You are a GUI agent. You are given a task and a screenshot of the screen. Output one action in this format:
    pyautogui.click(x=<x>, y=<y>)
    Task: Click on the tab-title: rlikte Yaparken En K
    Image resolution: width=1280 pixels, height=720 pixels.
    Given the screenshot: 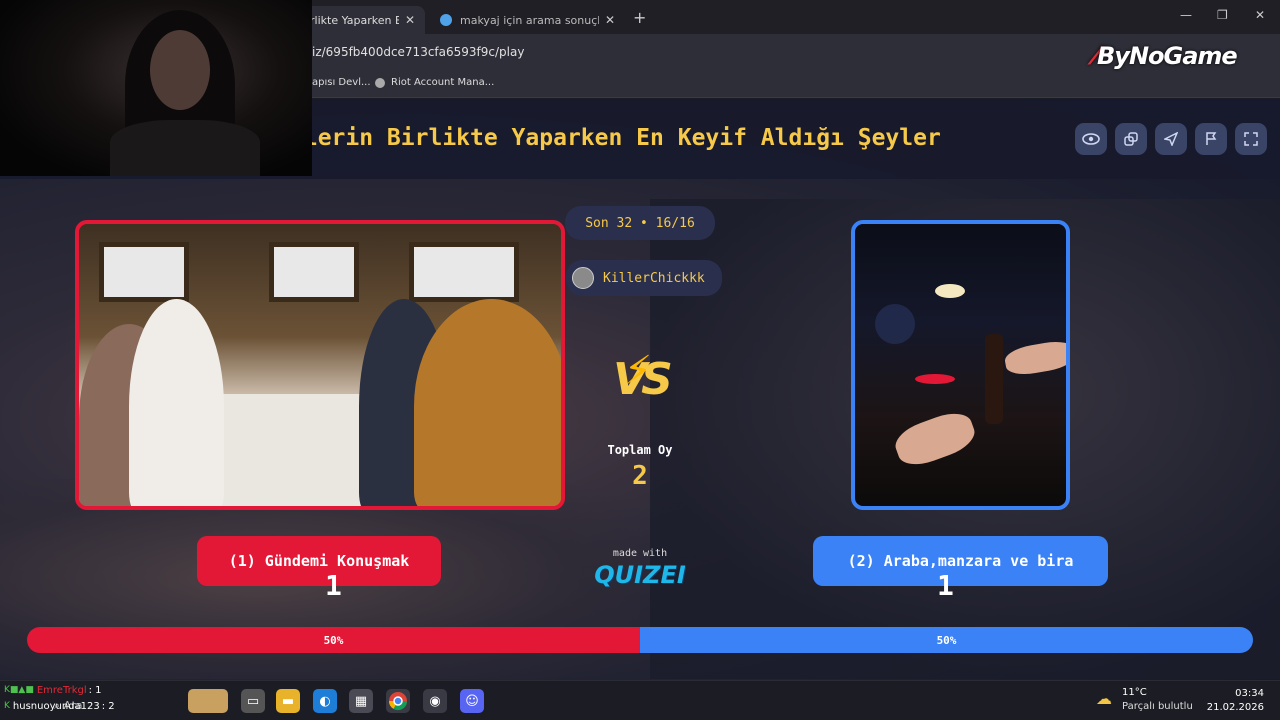 What is the action you would take?
    pyautogui.click(x=354, y=20)
    